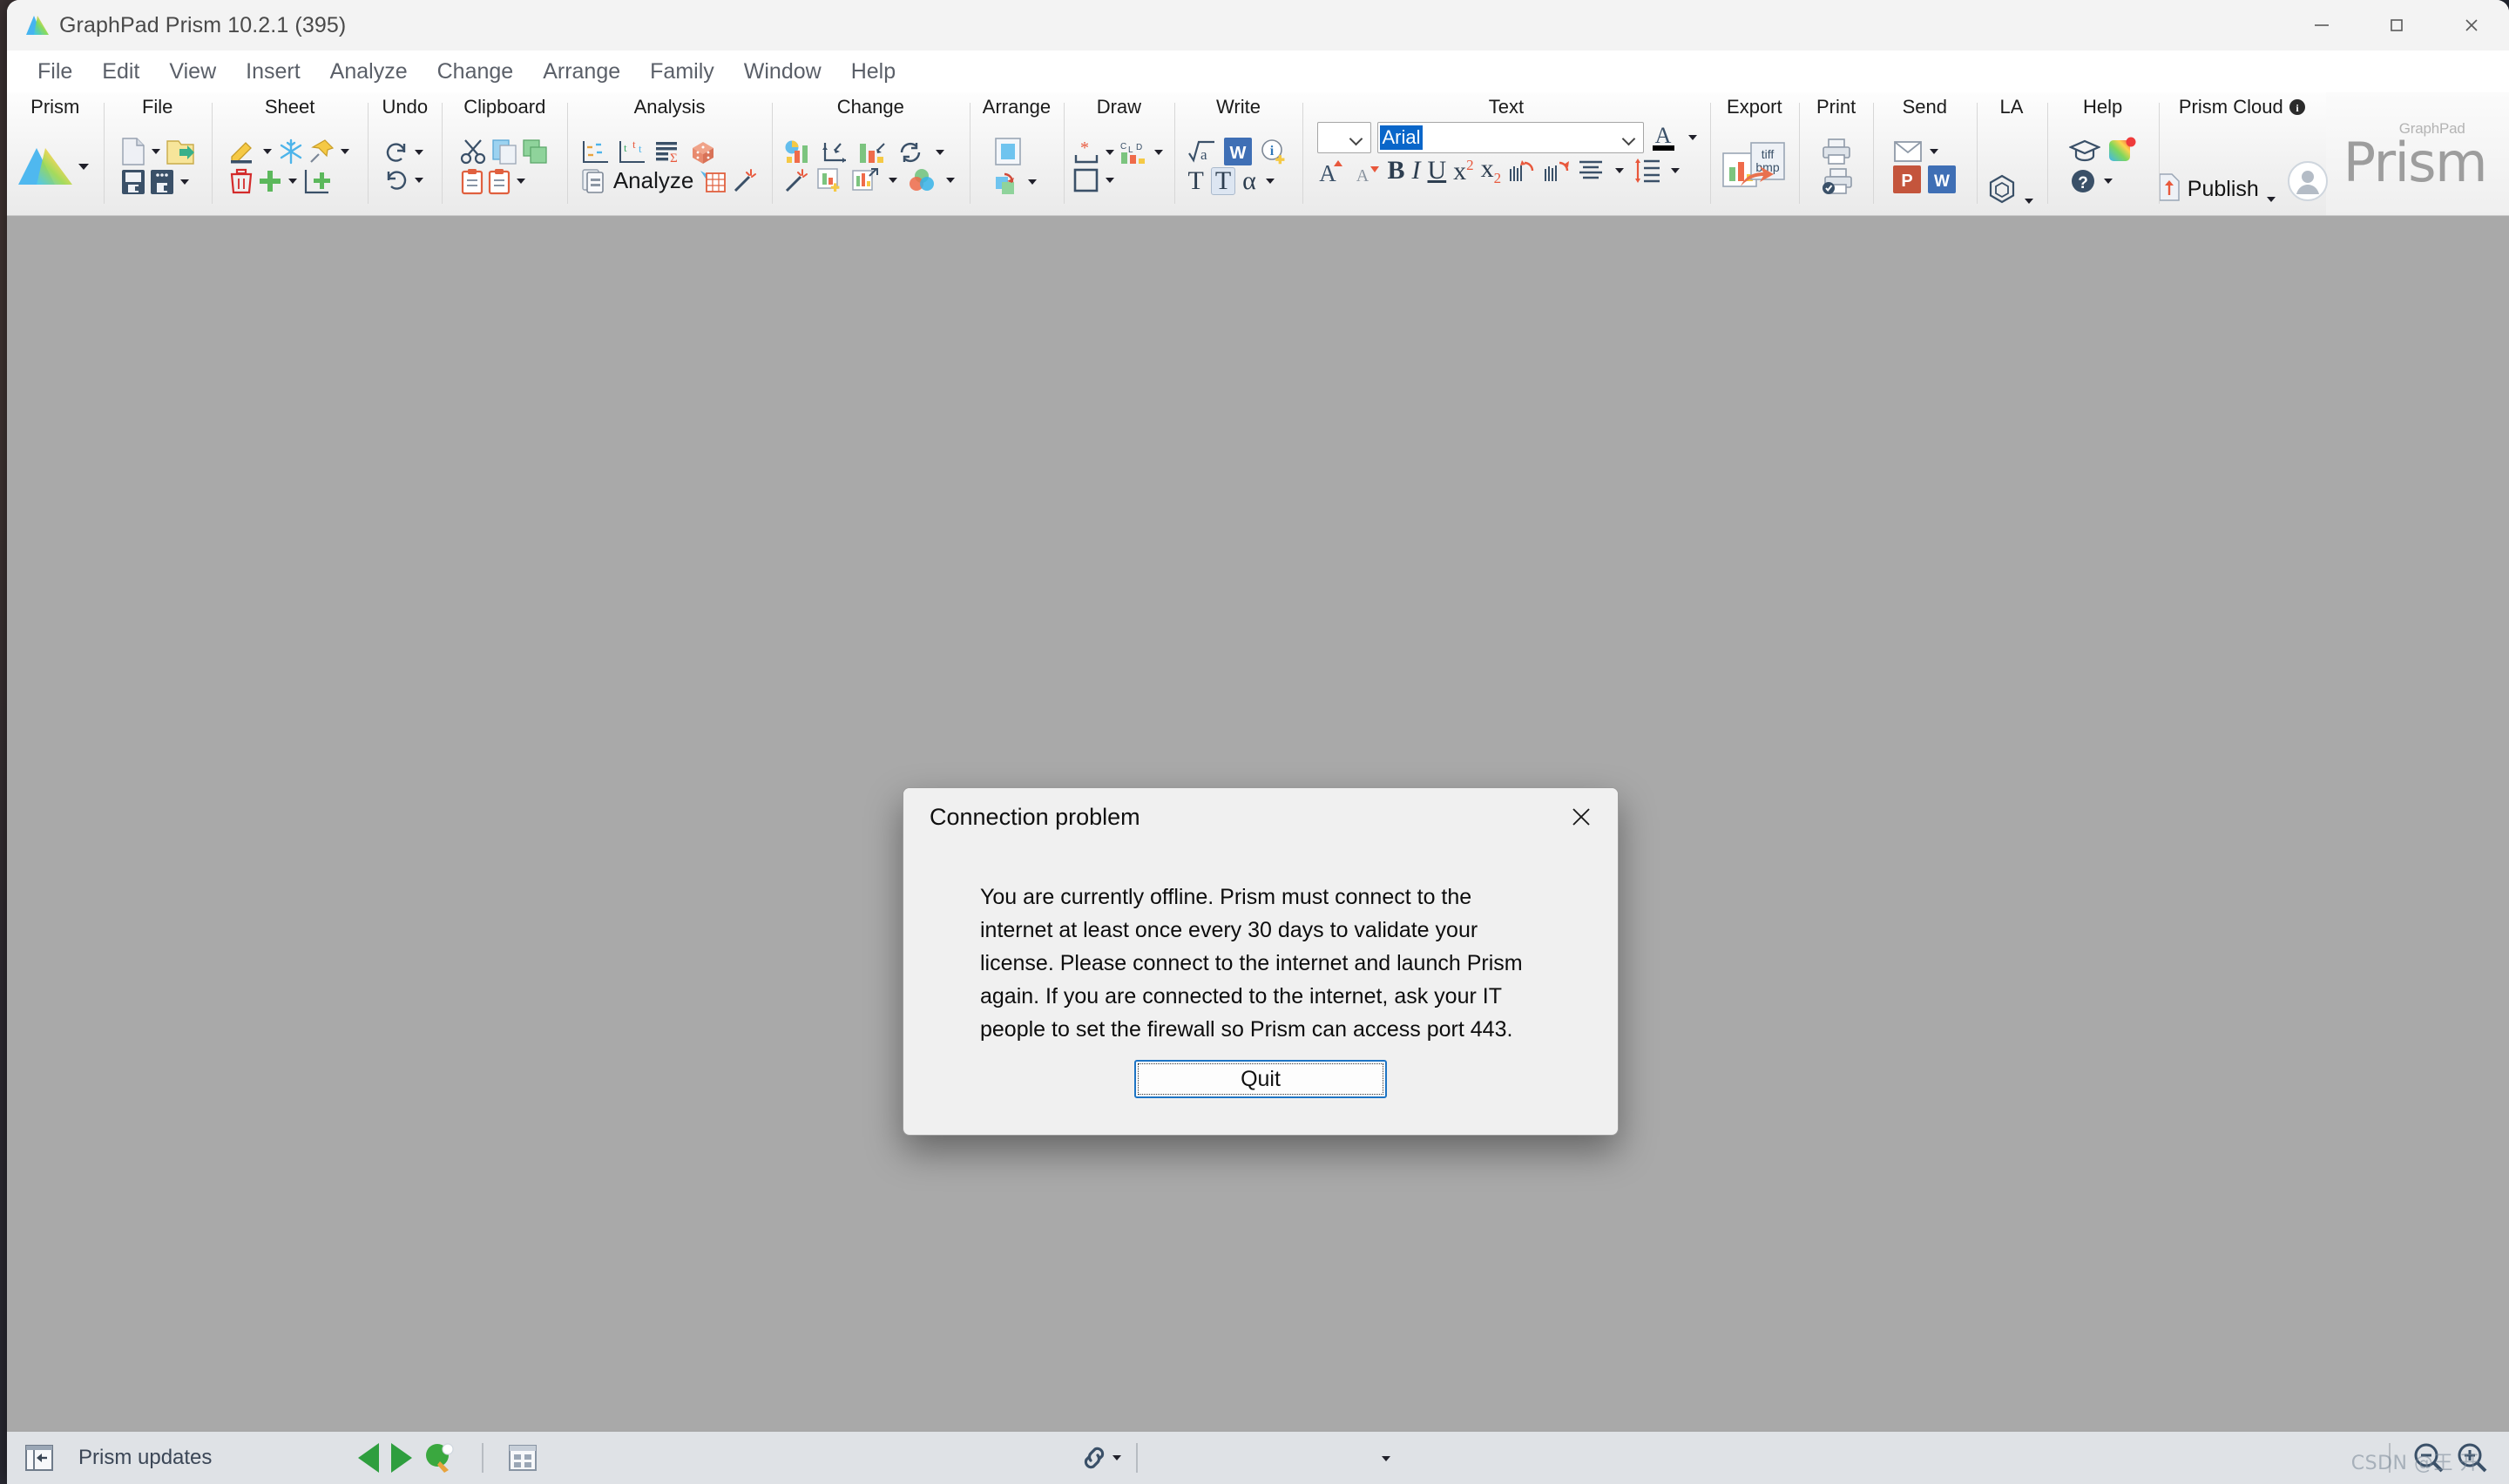 The image size is (2509, 1484). Describe the element at coordinates (499, 181) in the screenshot. I see `paste-special-icon` at that location.